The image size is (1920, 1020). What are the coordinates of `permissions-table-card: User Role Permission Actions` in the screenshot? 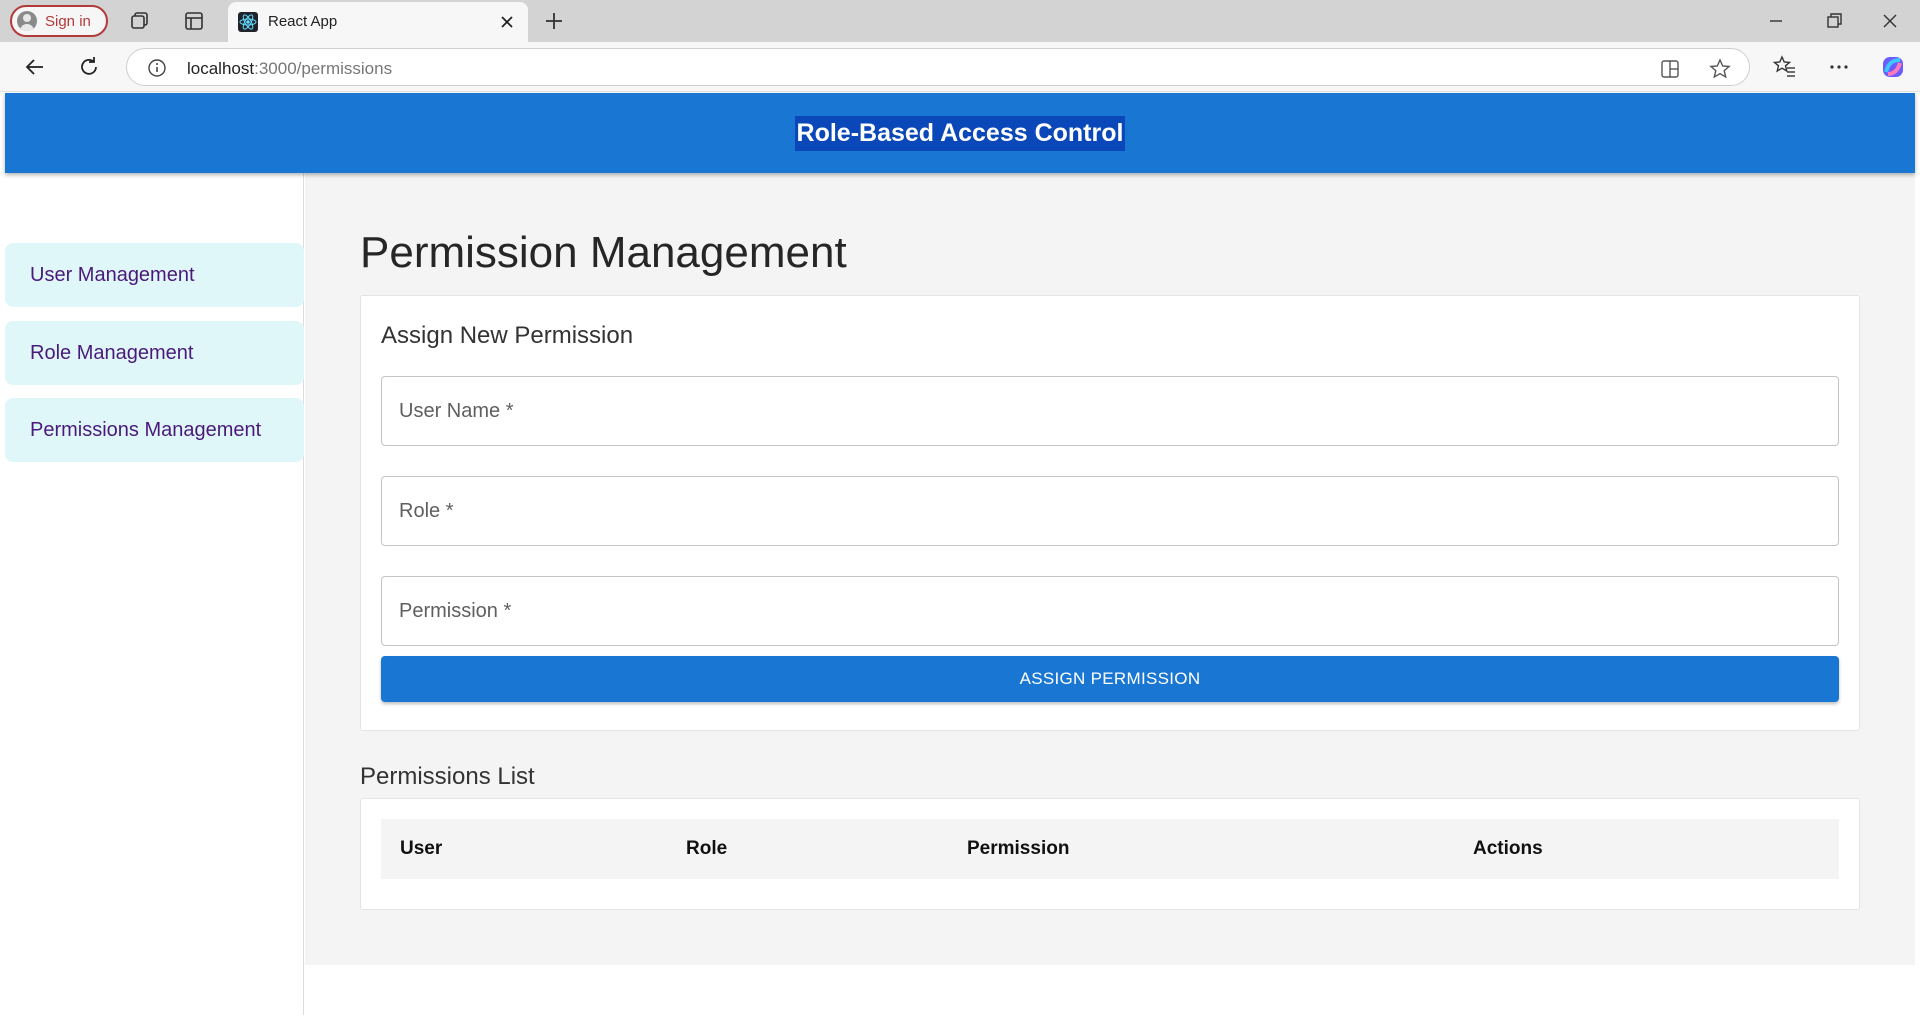 It's located at (1110, 854).